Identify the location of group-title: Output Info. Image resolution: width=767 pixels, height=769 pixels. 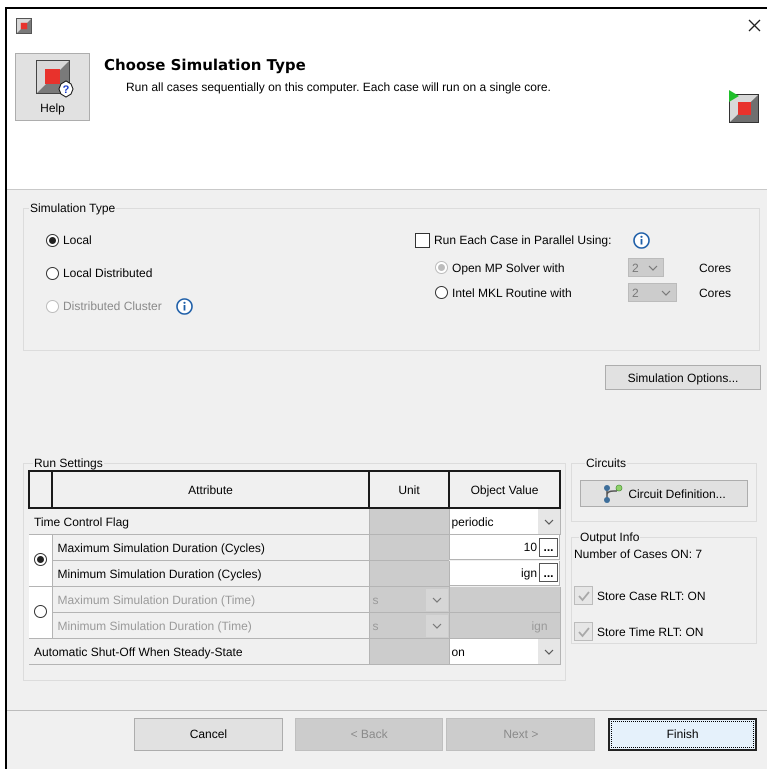
(609, 537).